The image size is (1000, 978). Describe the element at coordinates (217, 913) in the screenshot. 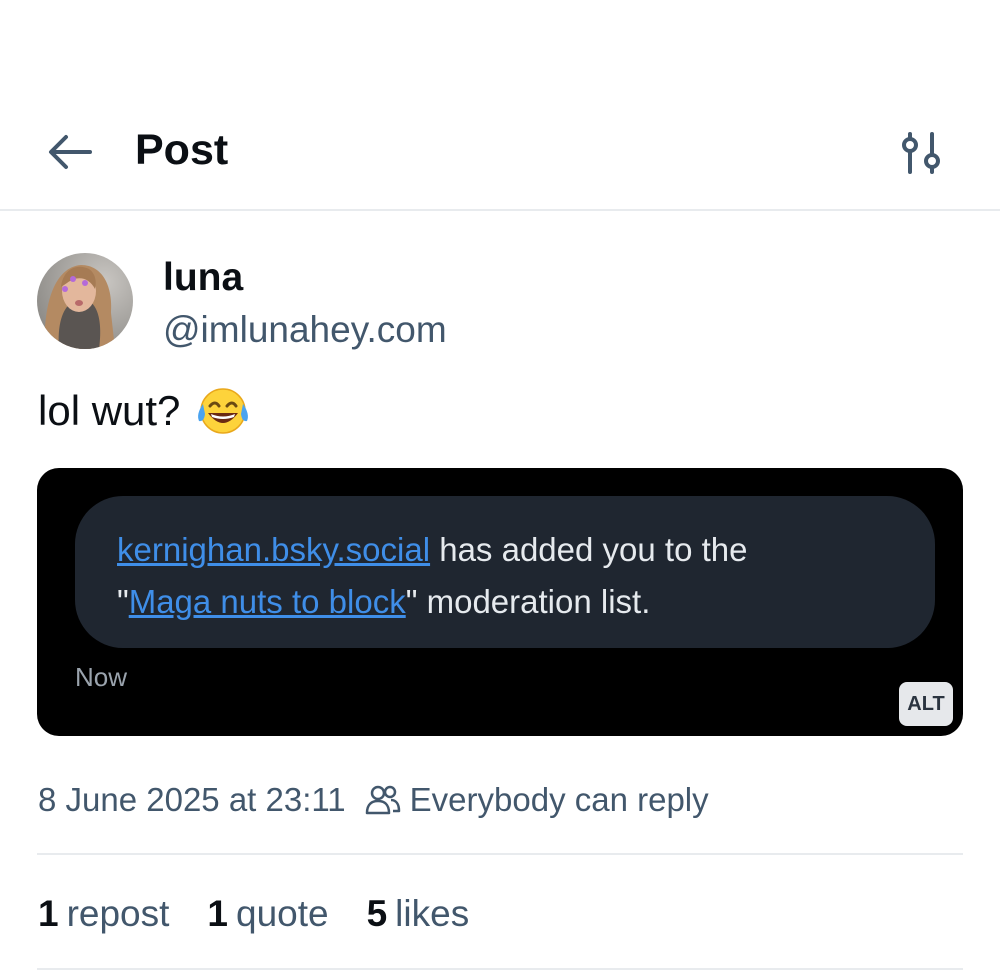

I see `quotes-count: 1` at that location.